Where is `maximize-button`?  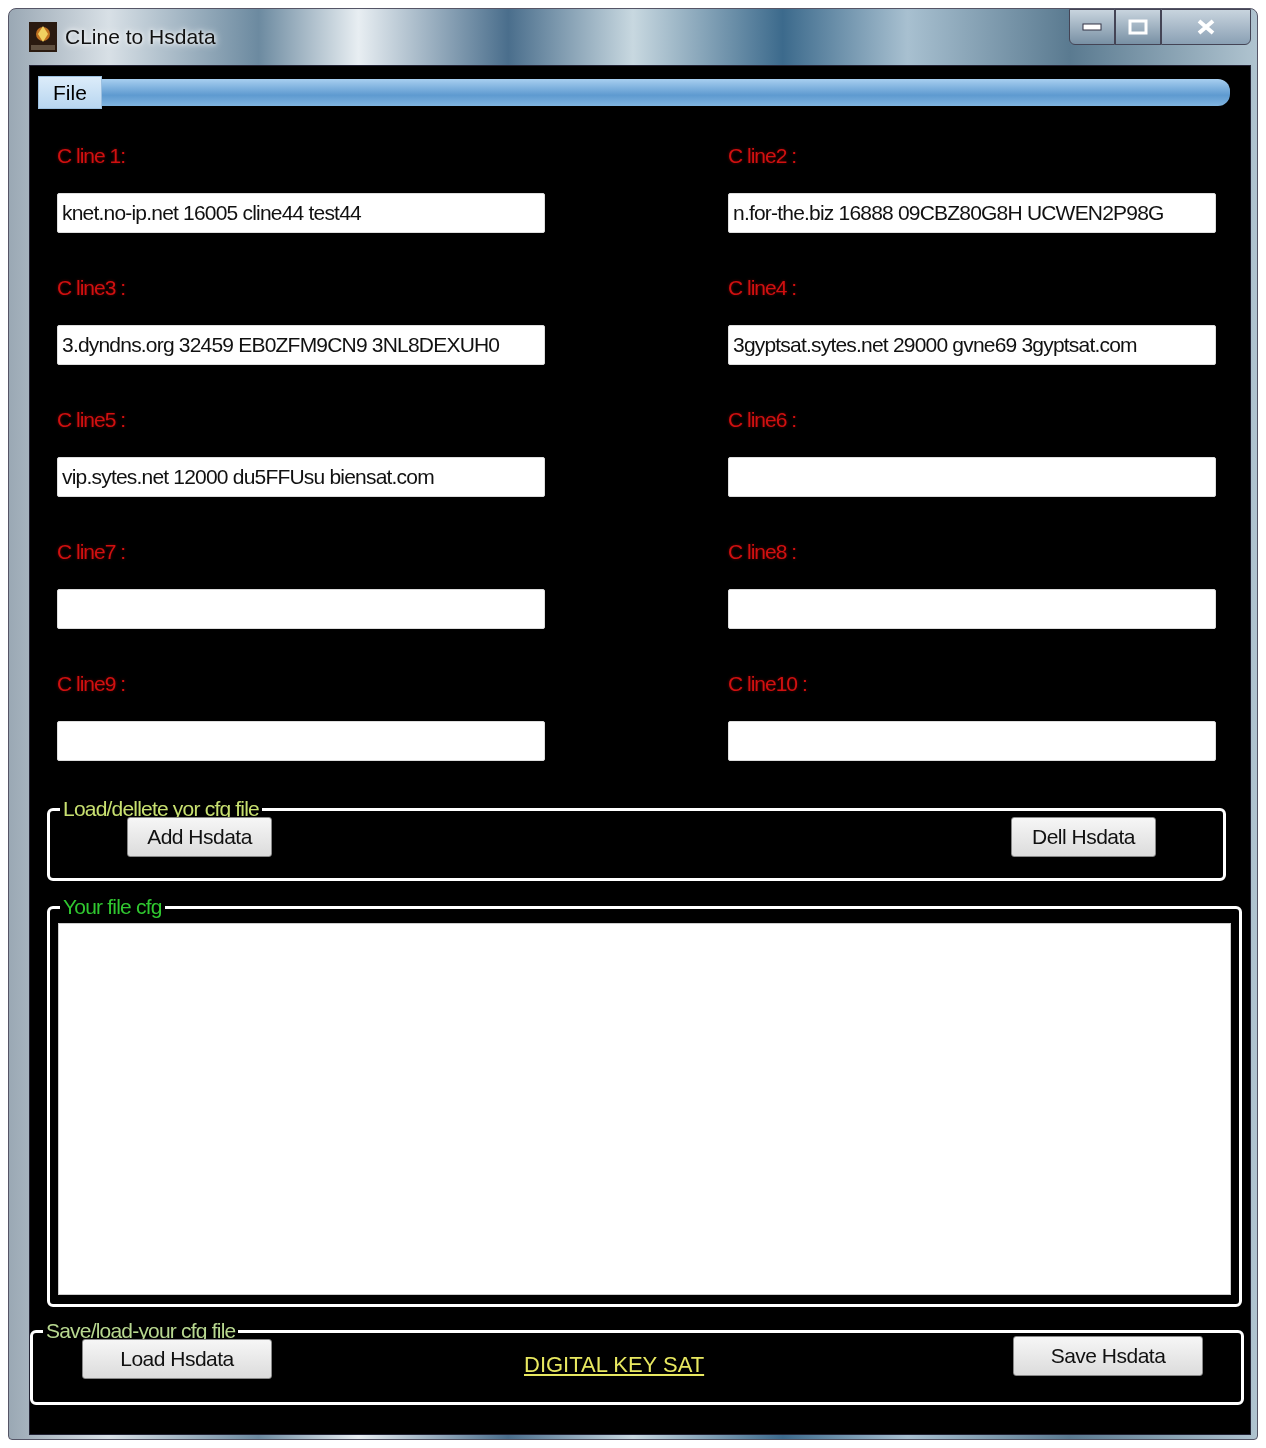 maximize-button is located at coordinates (1138, 27).